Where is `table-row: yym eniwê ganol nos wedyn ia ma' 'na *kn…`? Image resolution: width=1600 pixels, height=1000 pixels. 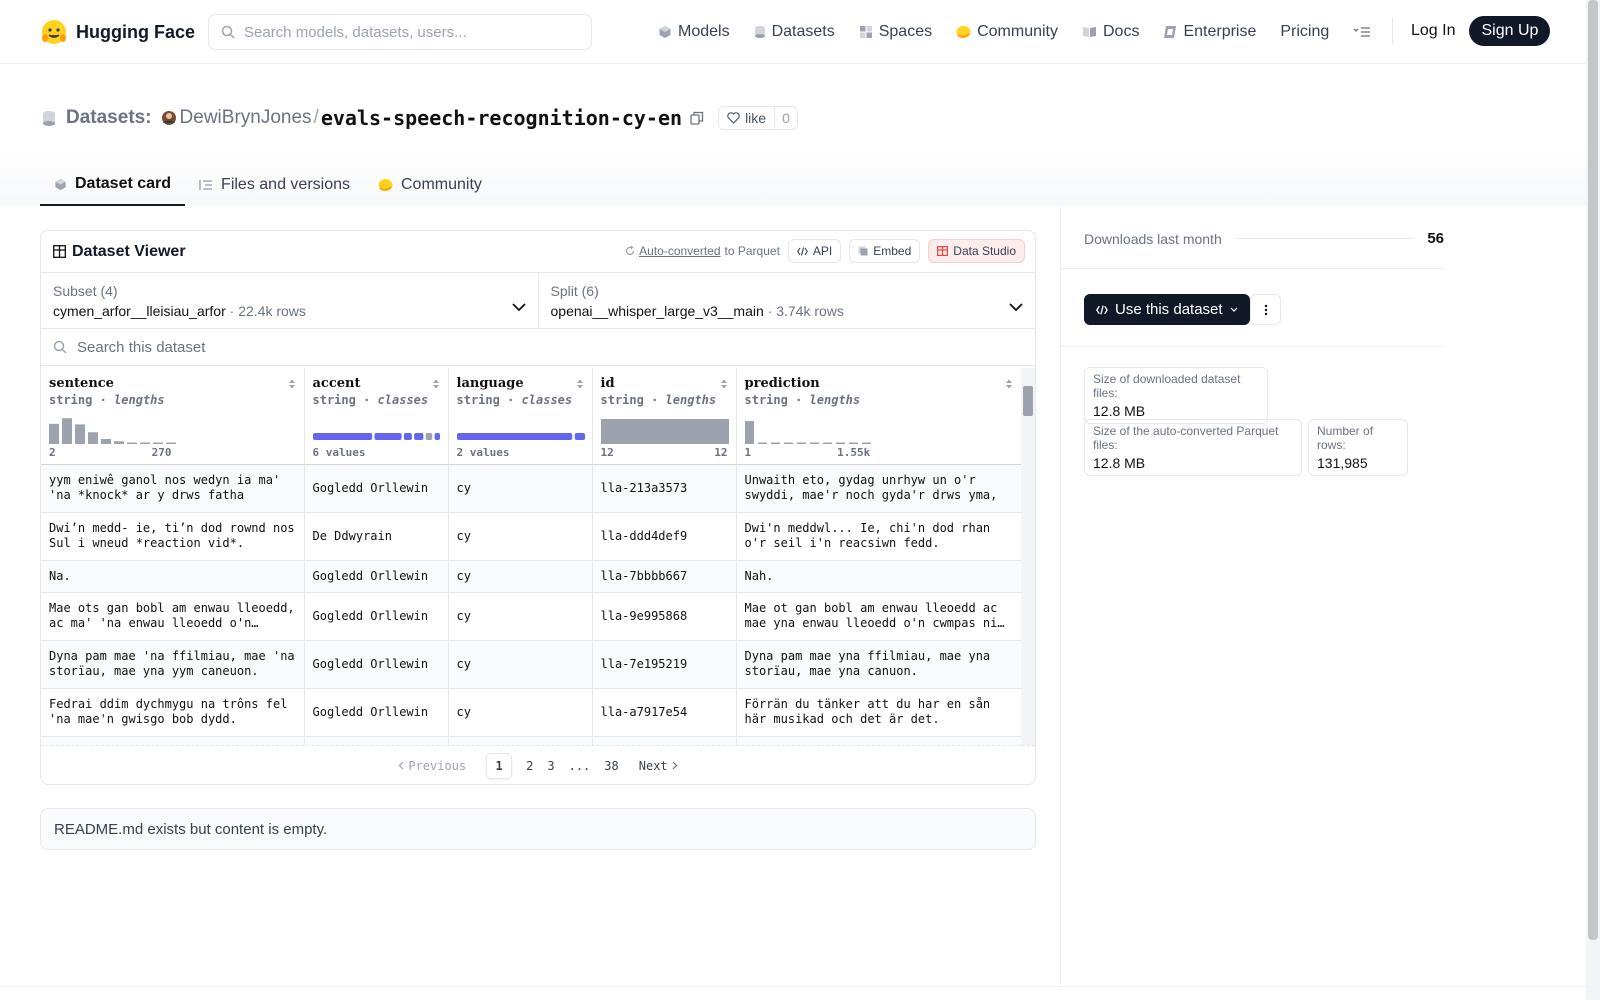 table-row: yym eniwê ganol nos wedyn ia ma' 'na *kn… is located at coordinates (531, 488).